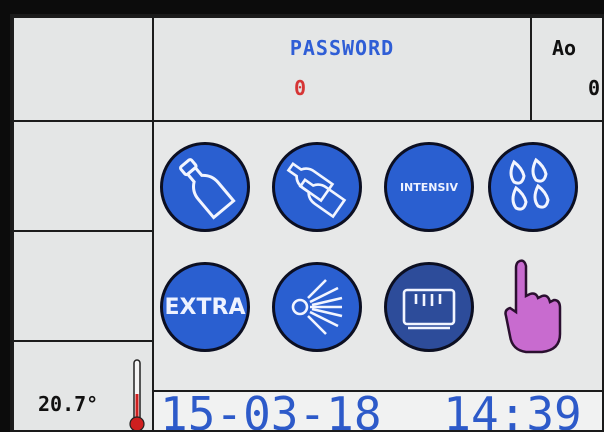  What do you see at coordinates (564, 48) in the screenshot?
I see `ao-title: Ao` at bounding box center [564, 48].